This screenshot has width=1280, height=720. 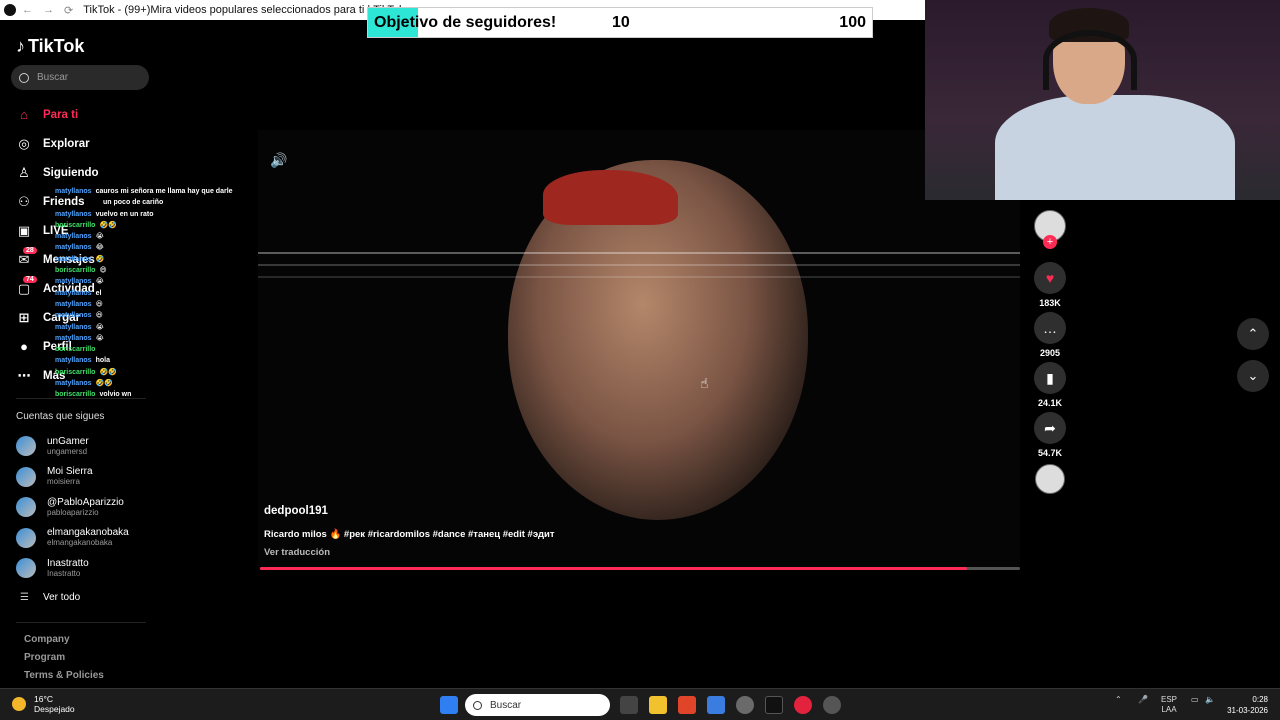 I want to click on friends-icon: ⚇, so click(x=24, y=201).